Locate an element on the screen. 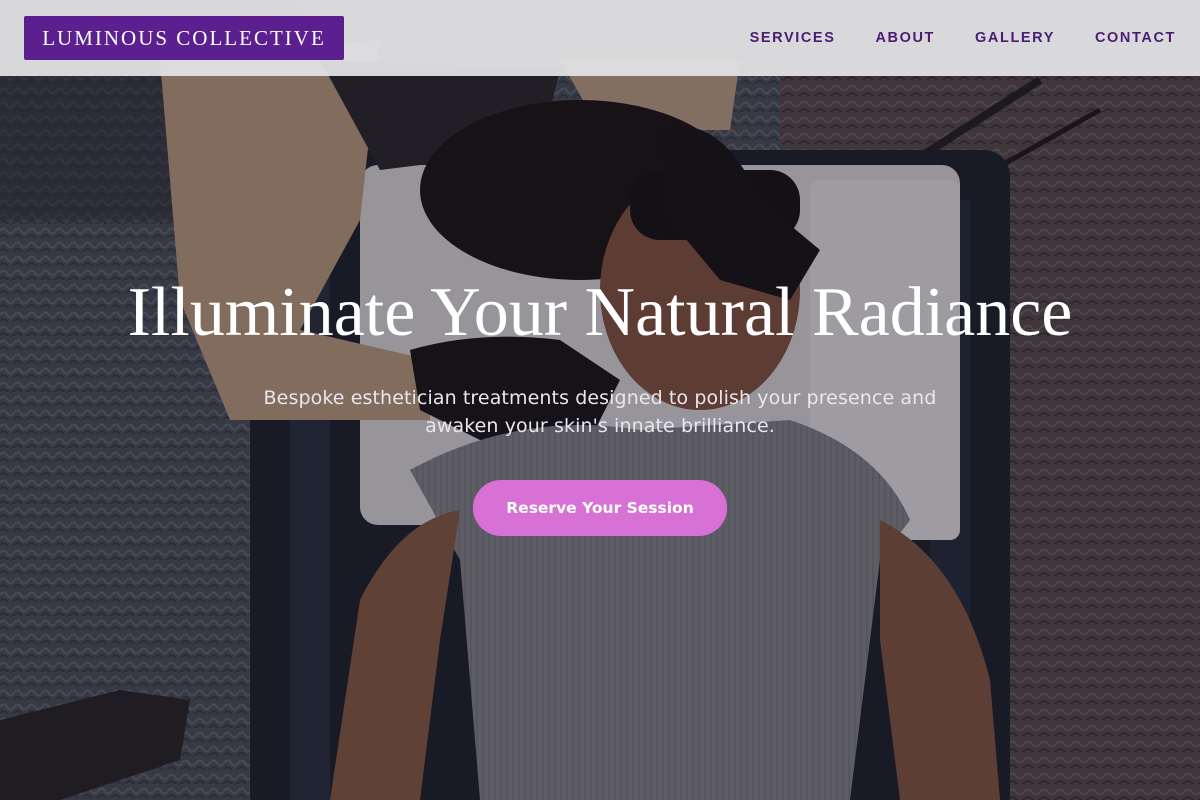 The width and height of the screenshot is (1200, 800). reserve-session-button: Reserve Your Session is located at coordinates (600, 508).